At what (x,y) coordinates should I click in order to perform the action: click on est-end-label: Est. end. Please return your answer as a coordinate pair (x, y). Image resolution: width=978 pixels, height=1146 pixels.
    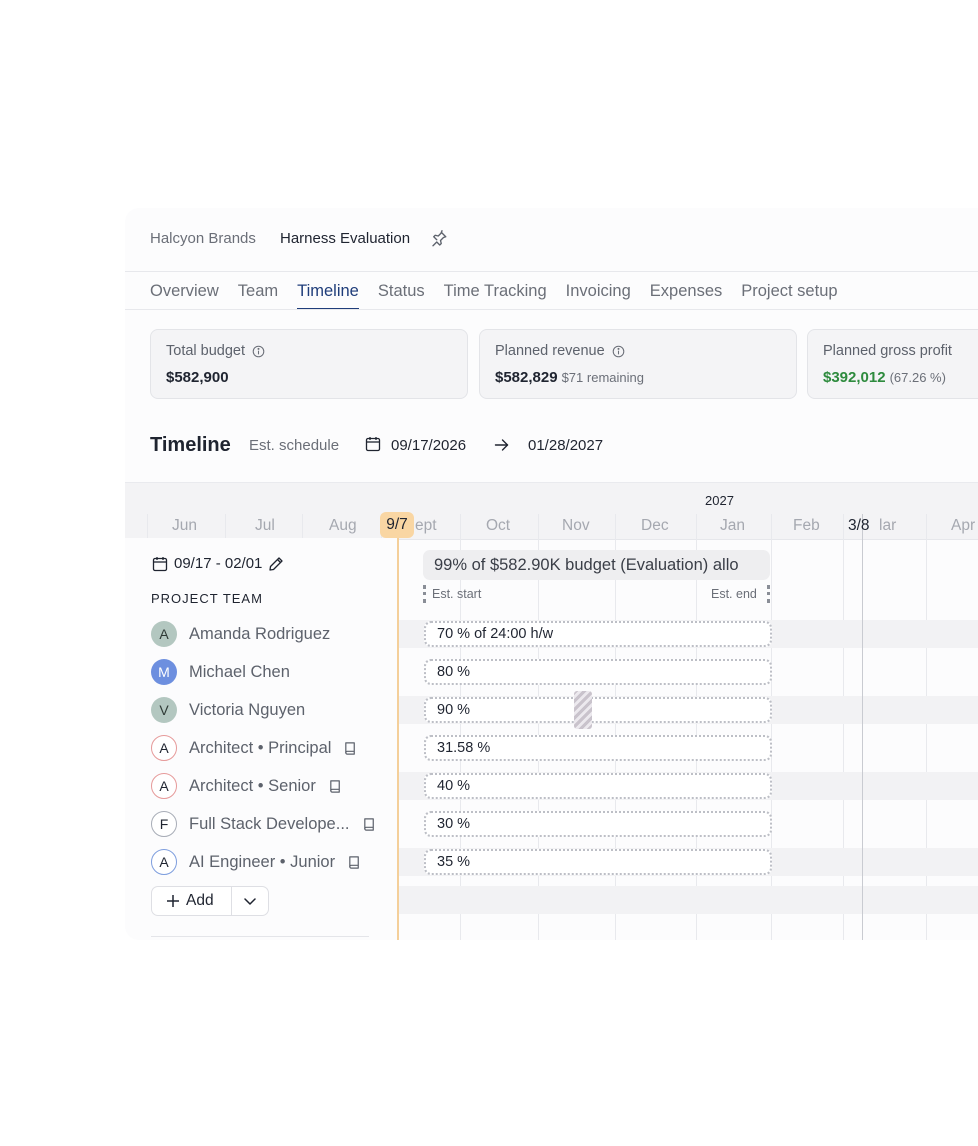
    Looking at the image, I should click on (734, 594).